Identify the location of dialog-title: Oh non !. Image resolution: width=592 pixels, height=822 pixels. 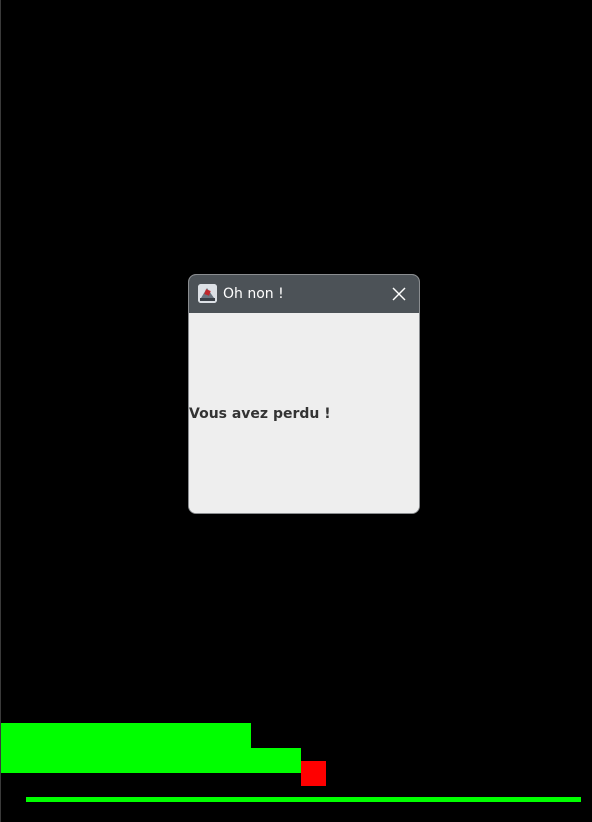
(253, 294).